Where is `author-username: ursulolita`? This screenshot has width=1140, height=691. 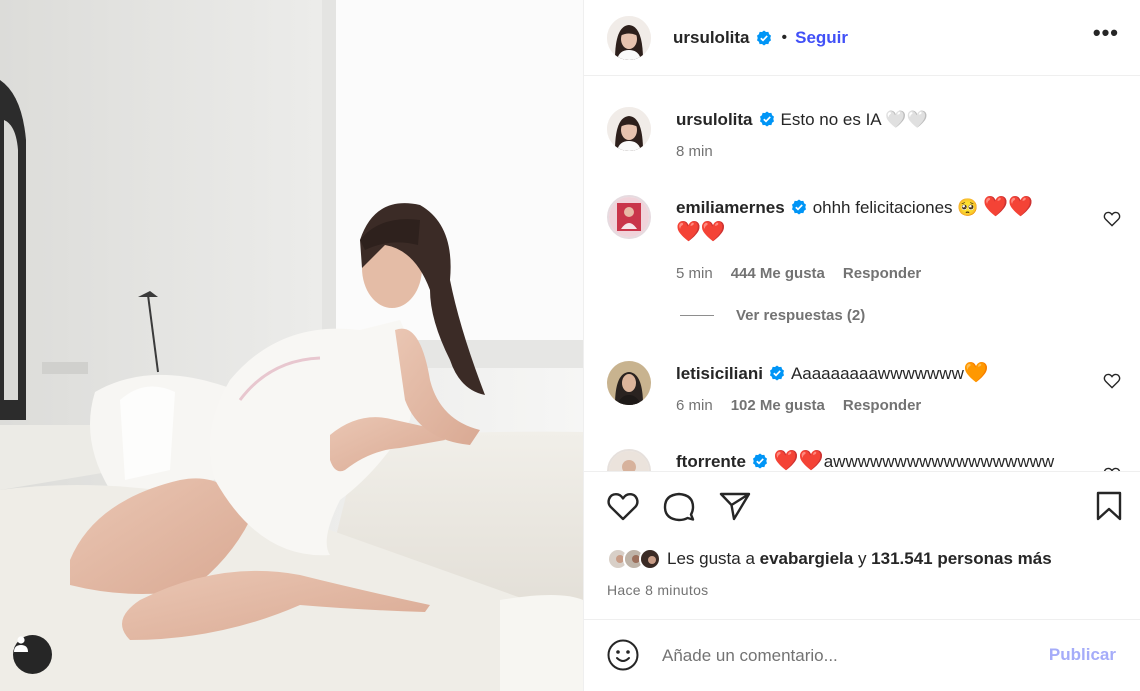 author-username: ursulolita is located at coordinates (711, 38).